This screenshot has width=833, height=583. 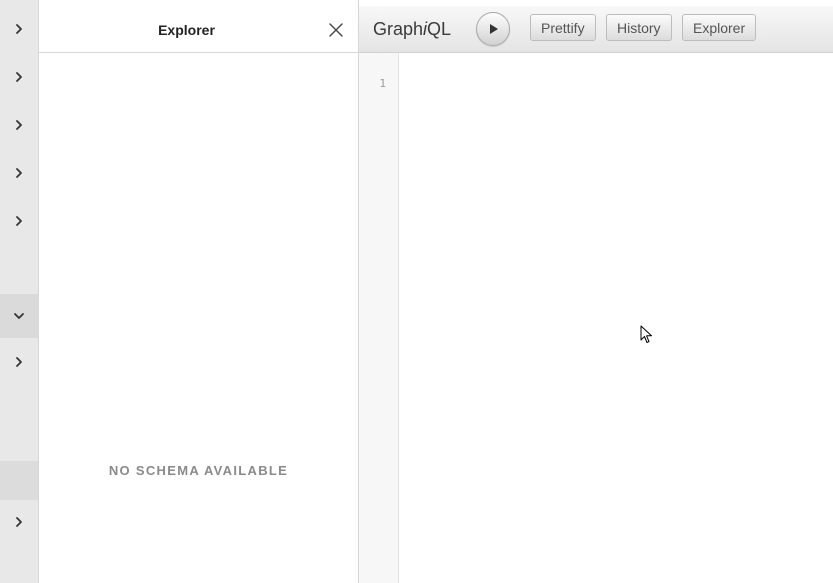 I want to click on history-button: History, so click(x=639, y=27).